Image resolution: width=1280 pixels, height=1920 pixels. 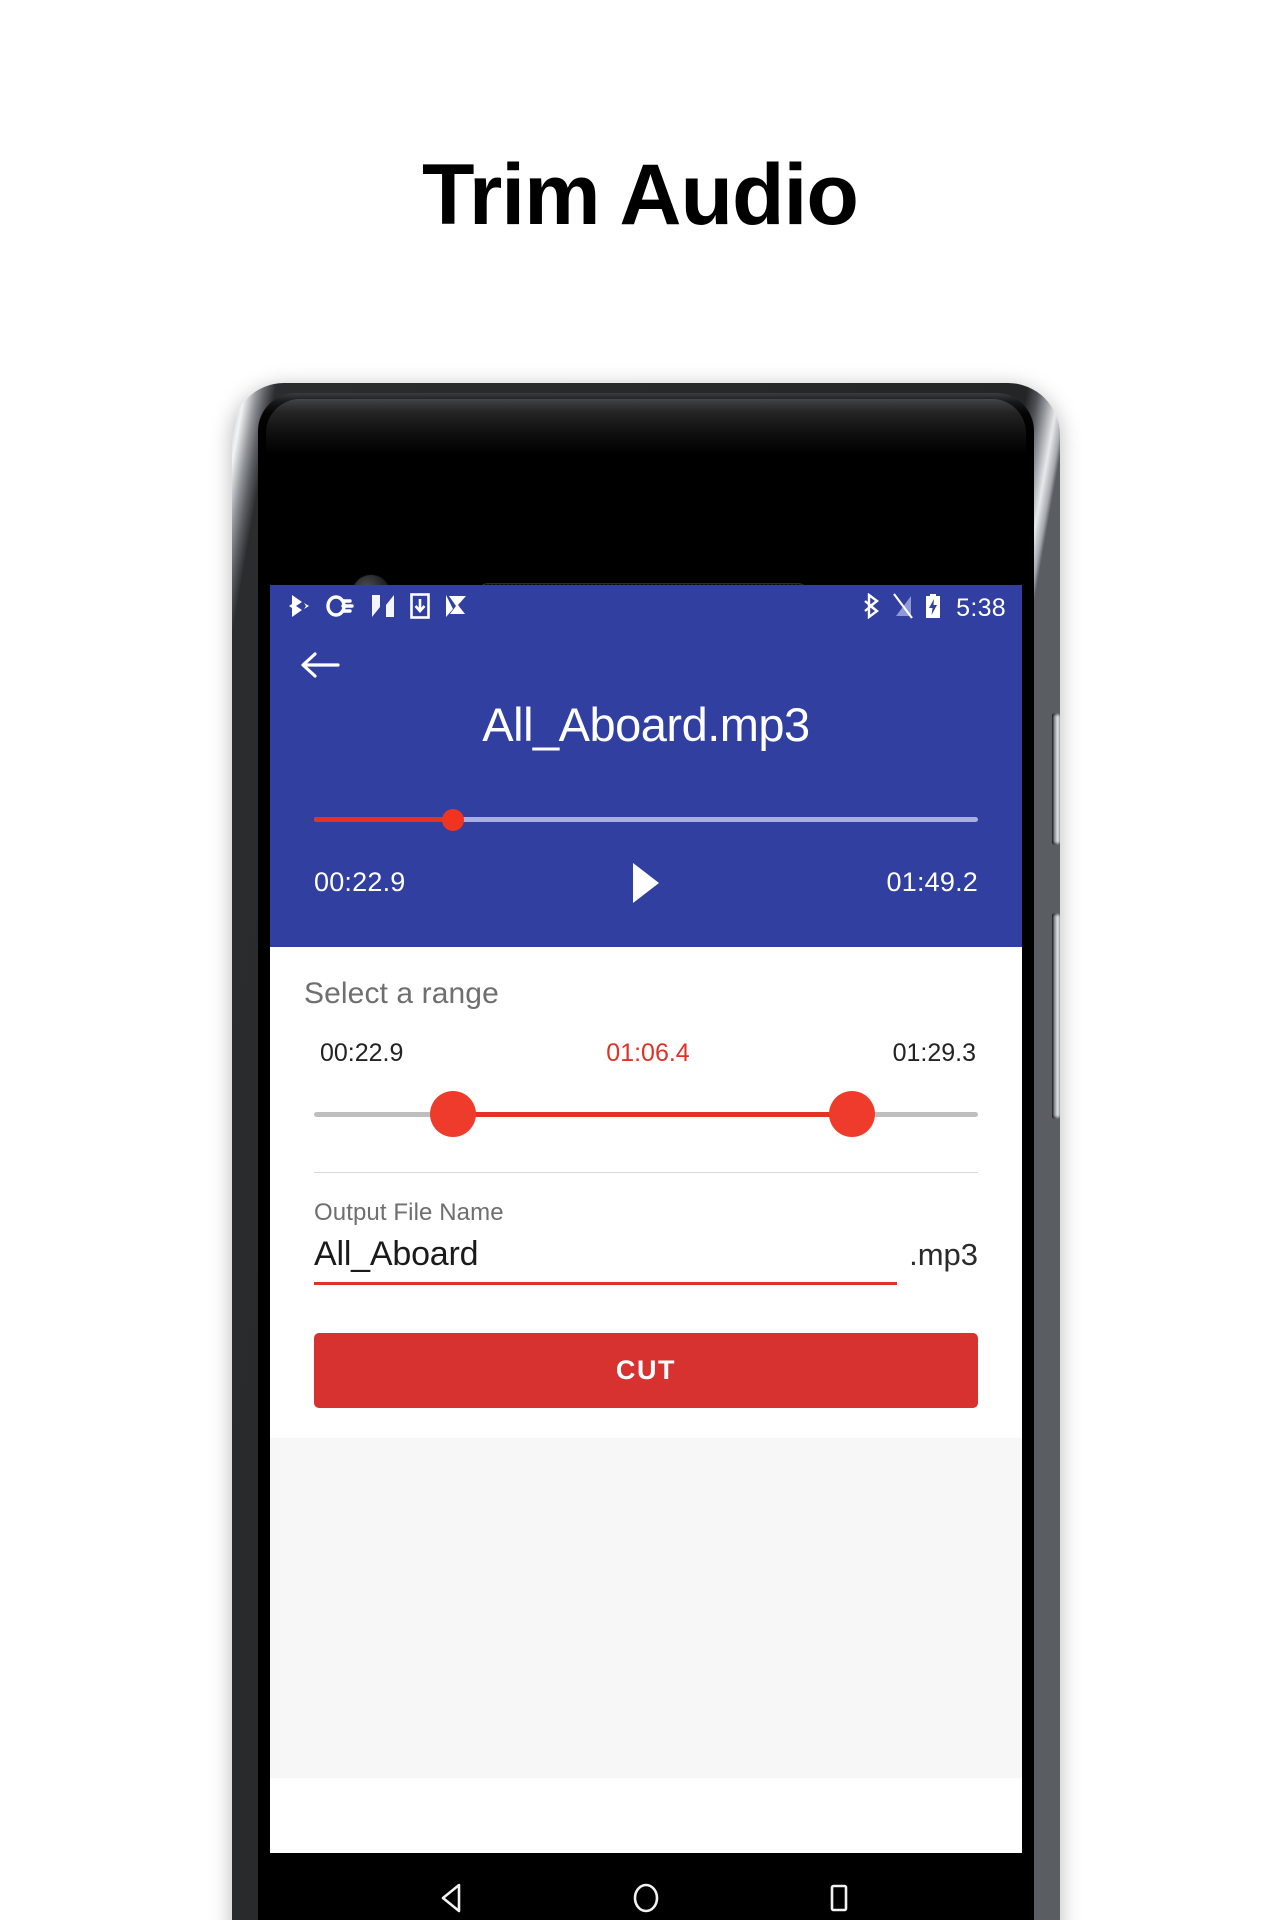 I want to click on page-title: Trim Audio, so click(x=640, y=195).